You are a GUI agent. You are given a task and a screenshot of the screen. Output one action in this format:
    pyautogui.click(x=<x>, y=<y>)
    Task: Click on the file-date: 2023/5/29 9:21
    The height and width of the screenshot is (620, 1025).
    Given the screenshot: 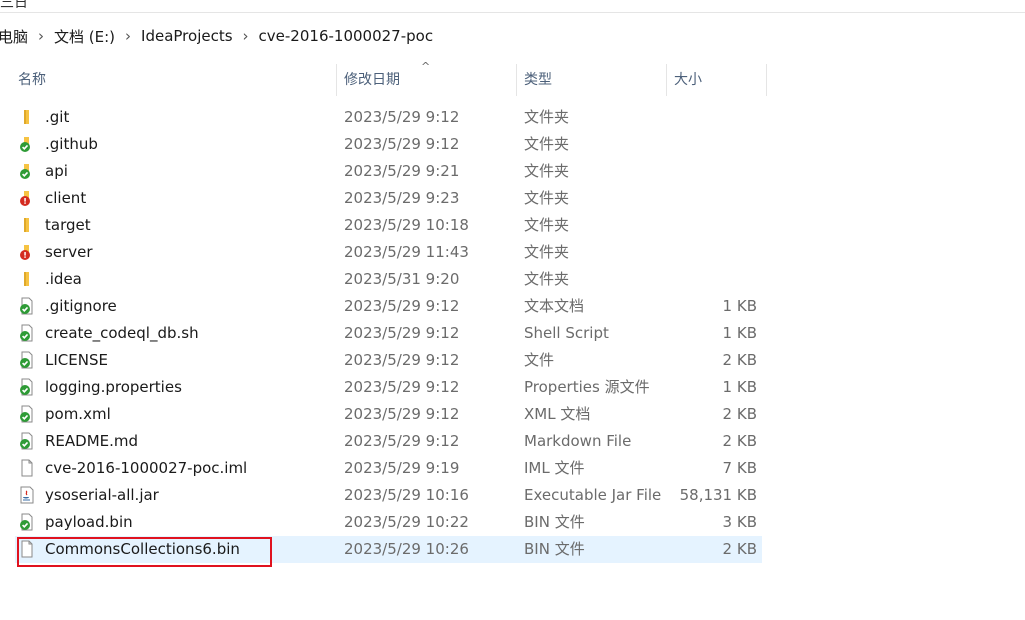 What is the action you would take?
    pyautogui.click(x=402, y=171)
    